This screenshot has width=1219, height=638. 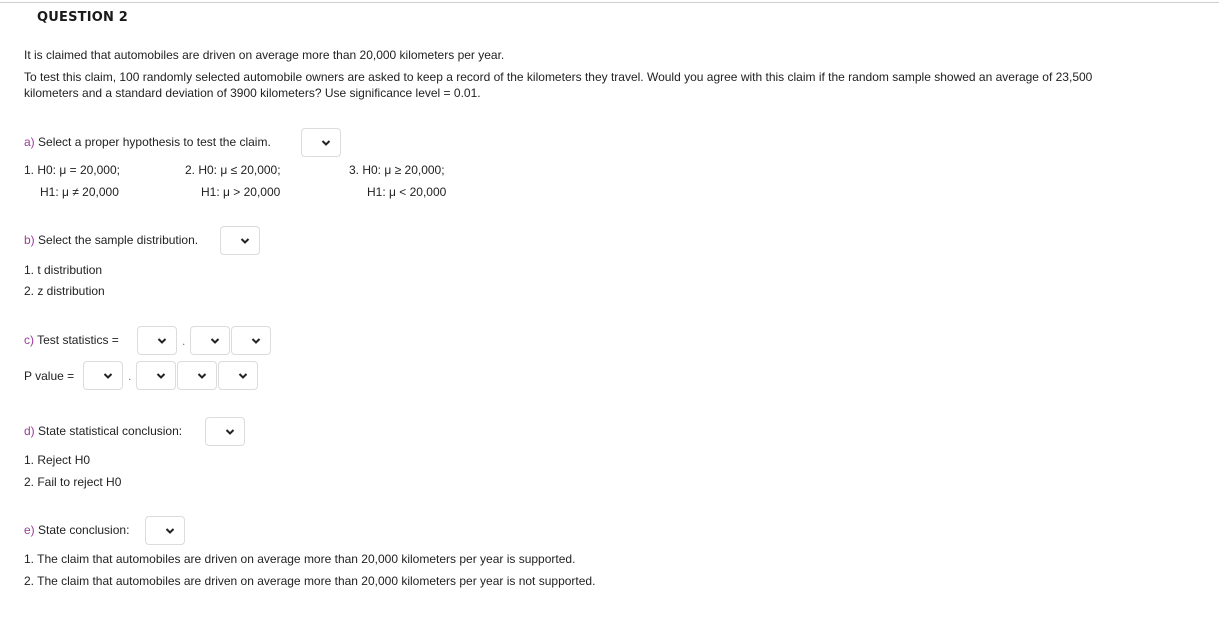 I want to click on part-d-prompt: d) State statistical conclusion:, so click(x=103, y=431).